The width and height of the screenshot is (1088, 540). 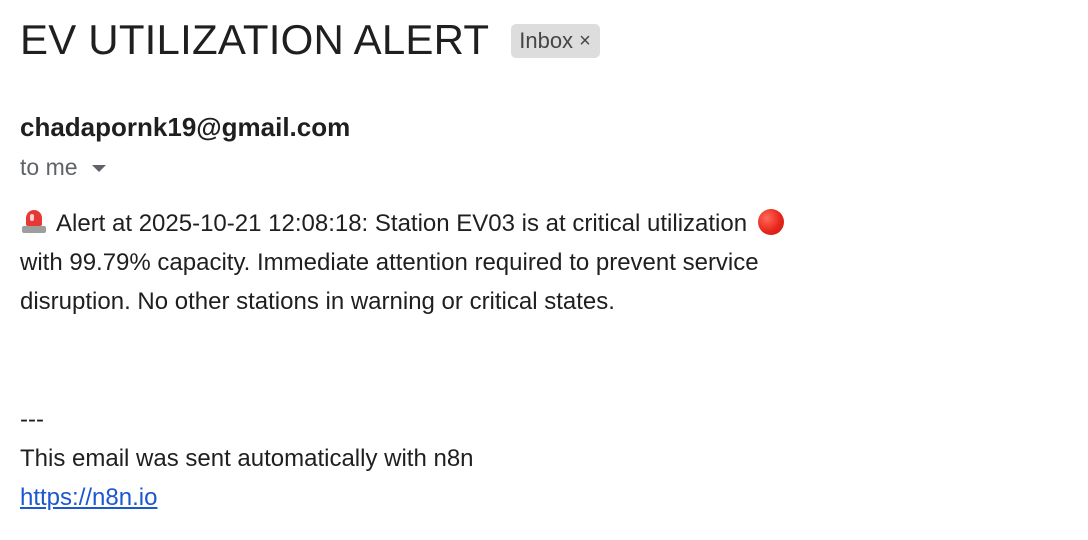 I want to click on red-circle-icon, so click(x=770, y=222).